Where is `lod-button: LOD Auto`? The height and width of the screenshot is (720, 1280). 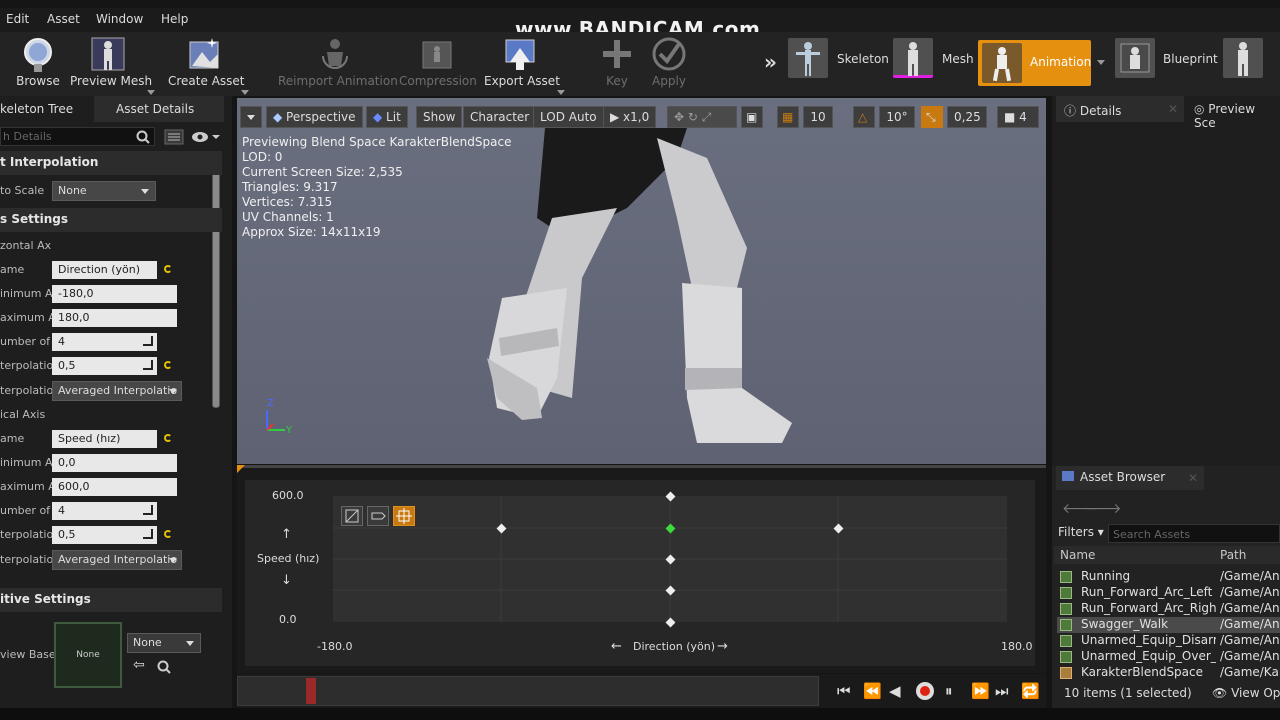
lod-button: LOD Auto is located at coordinates (568, 117).